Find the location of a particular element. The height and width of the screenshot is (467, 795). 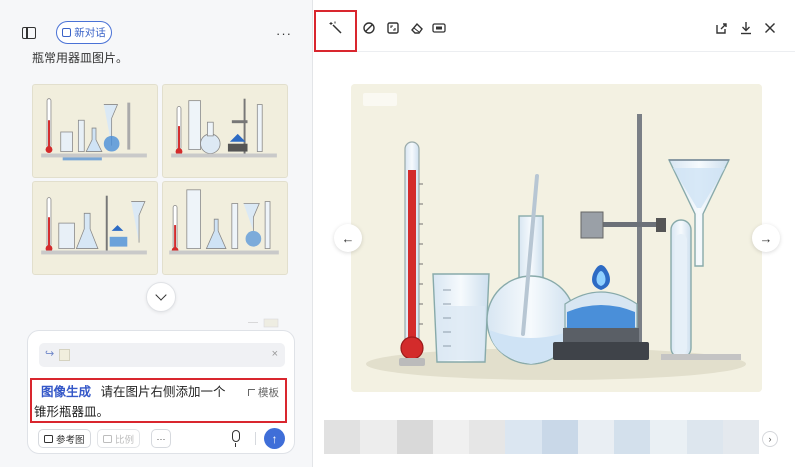

more-tools-button: ··· is located at coordinates (161, 438).